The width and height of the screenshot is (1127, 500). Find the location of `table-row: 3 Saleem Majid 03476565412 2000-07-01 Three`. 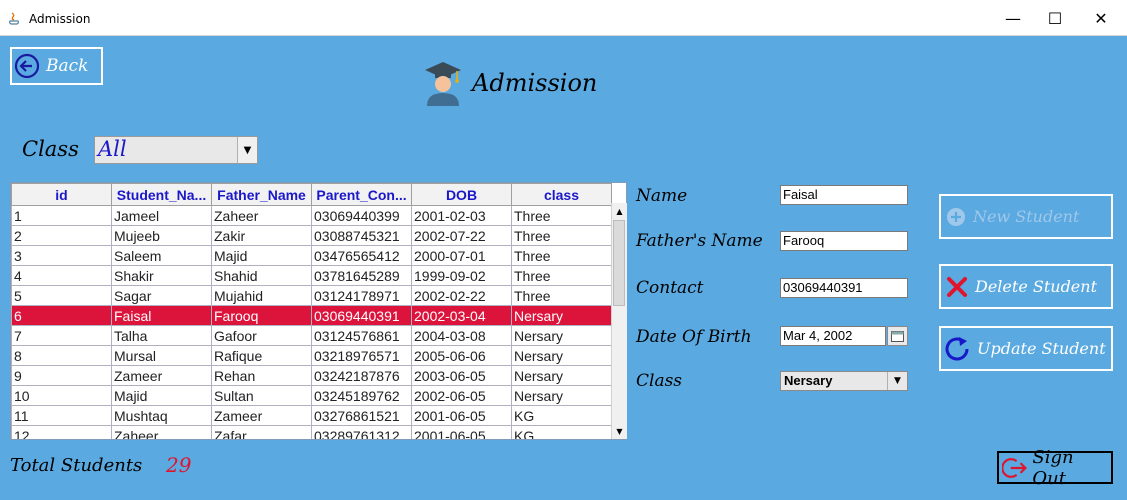

table-row: 3 Saleem Majid 03476565412 2000-07-01 Three is located at coordinates (311, 255).